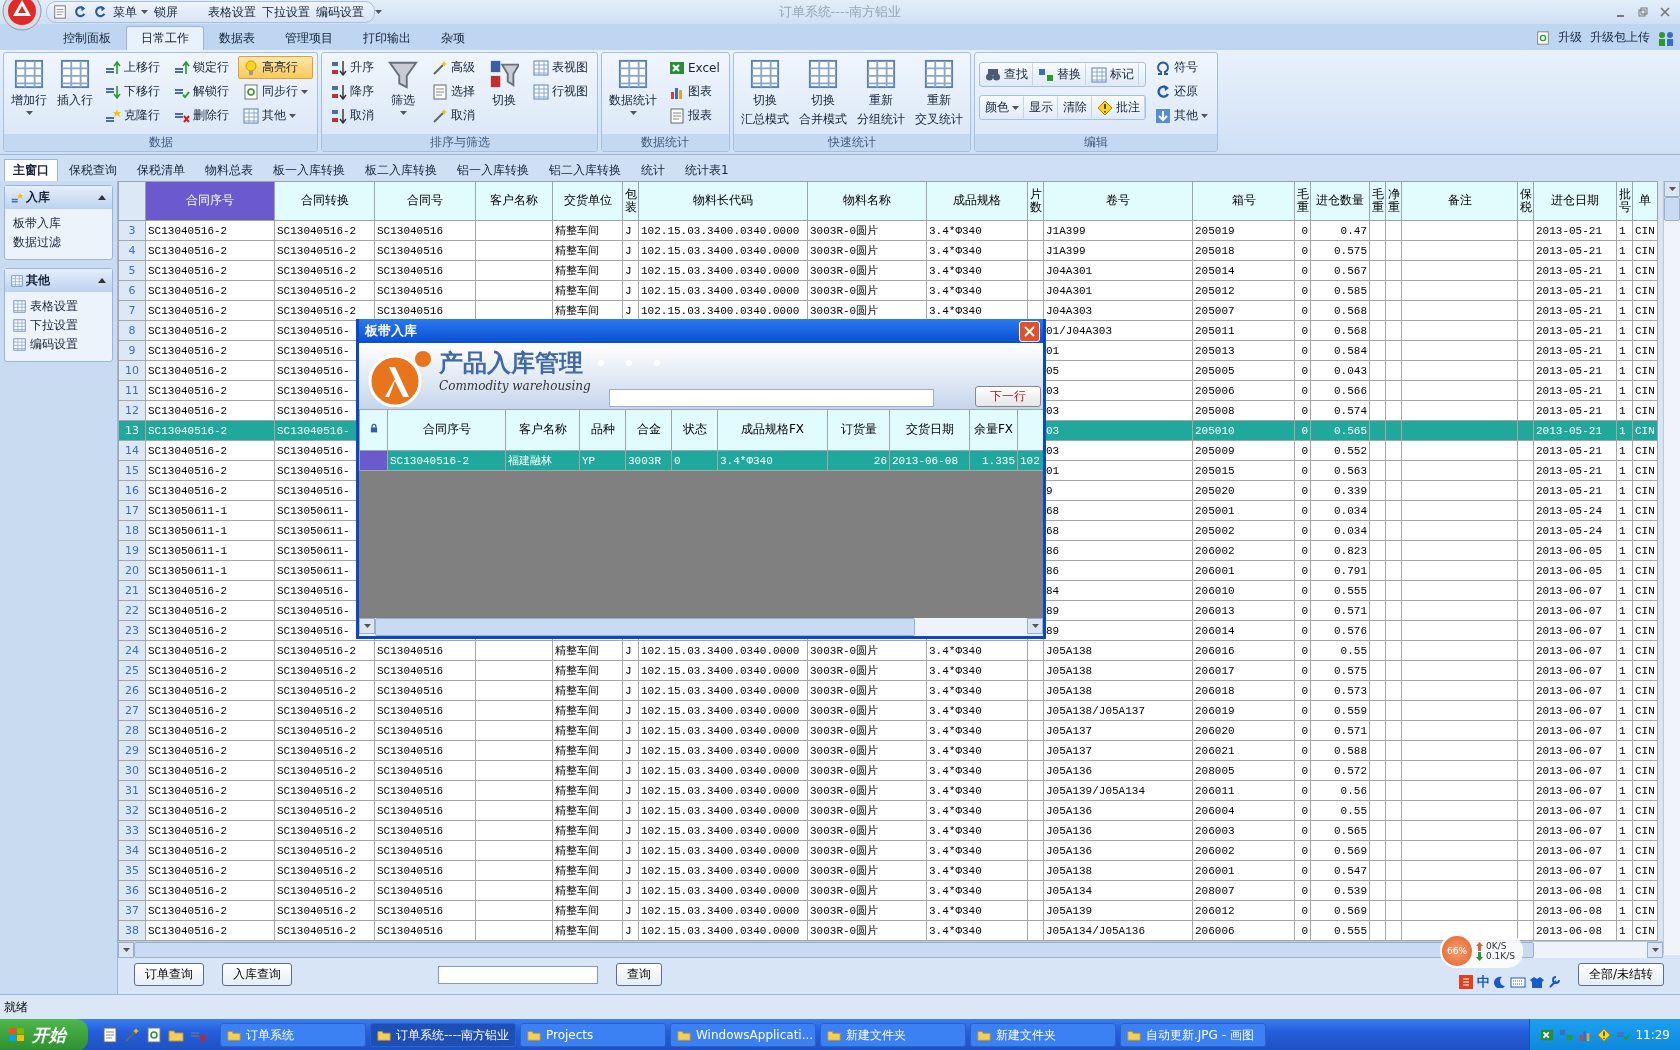 This screenshot has height=1050, width=1680. What do you see at coordinates (87, 38) in the screenshot?
I see `menu-tab: 控制面板` at bounding box center [87, 38].